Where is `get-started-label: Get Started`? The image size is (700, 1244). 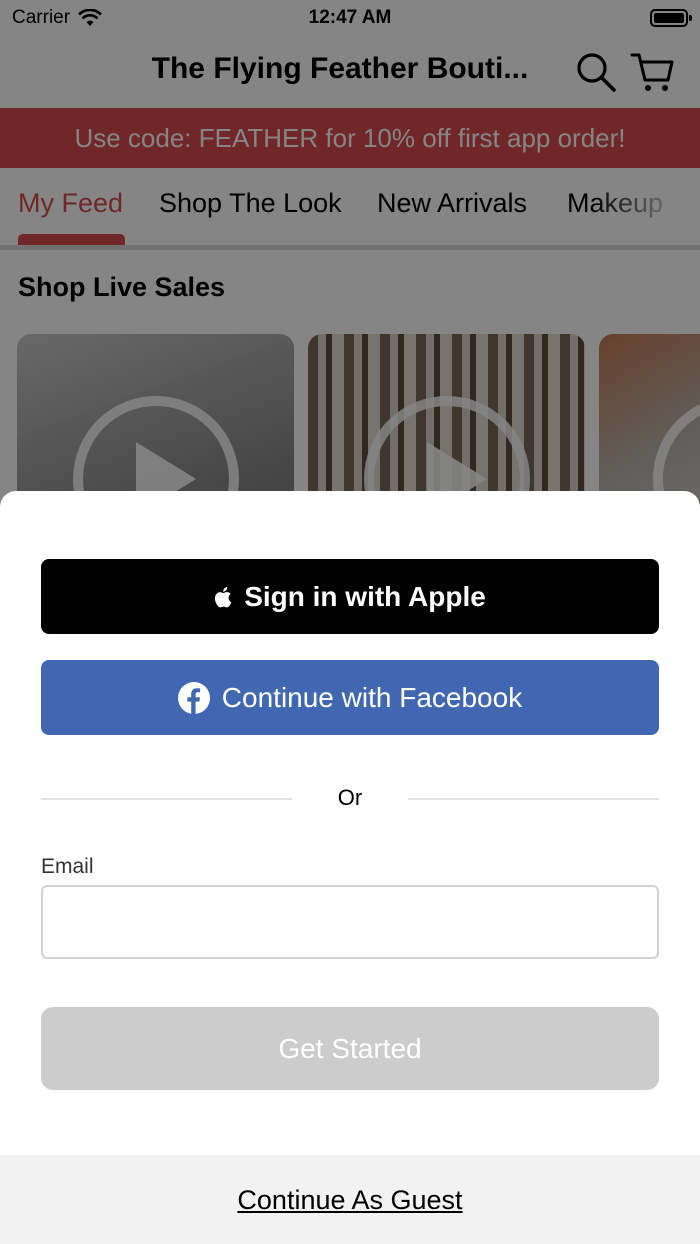 get-started-label: Get Started is located at coordinates (350, 1048).